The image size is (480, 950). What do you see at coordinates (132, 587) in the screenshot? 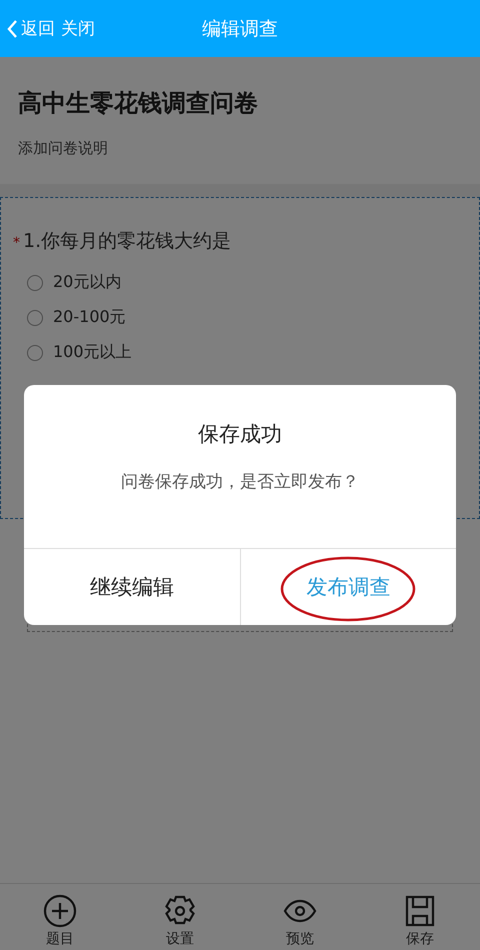
I see `continue-button: 继续编辑` at bounding box center [132, 587].